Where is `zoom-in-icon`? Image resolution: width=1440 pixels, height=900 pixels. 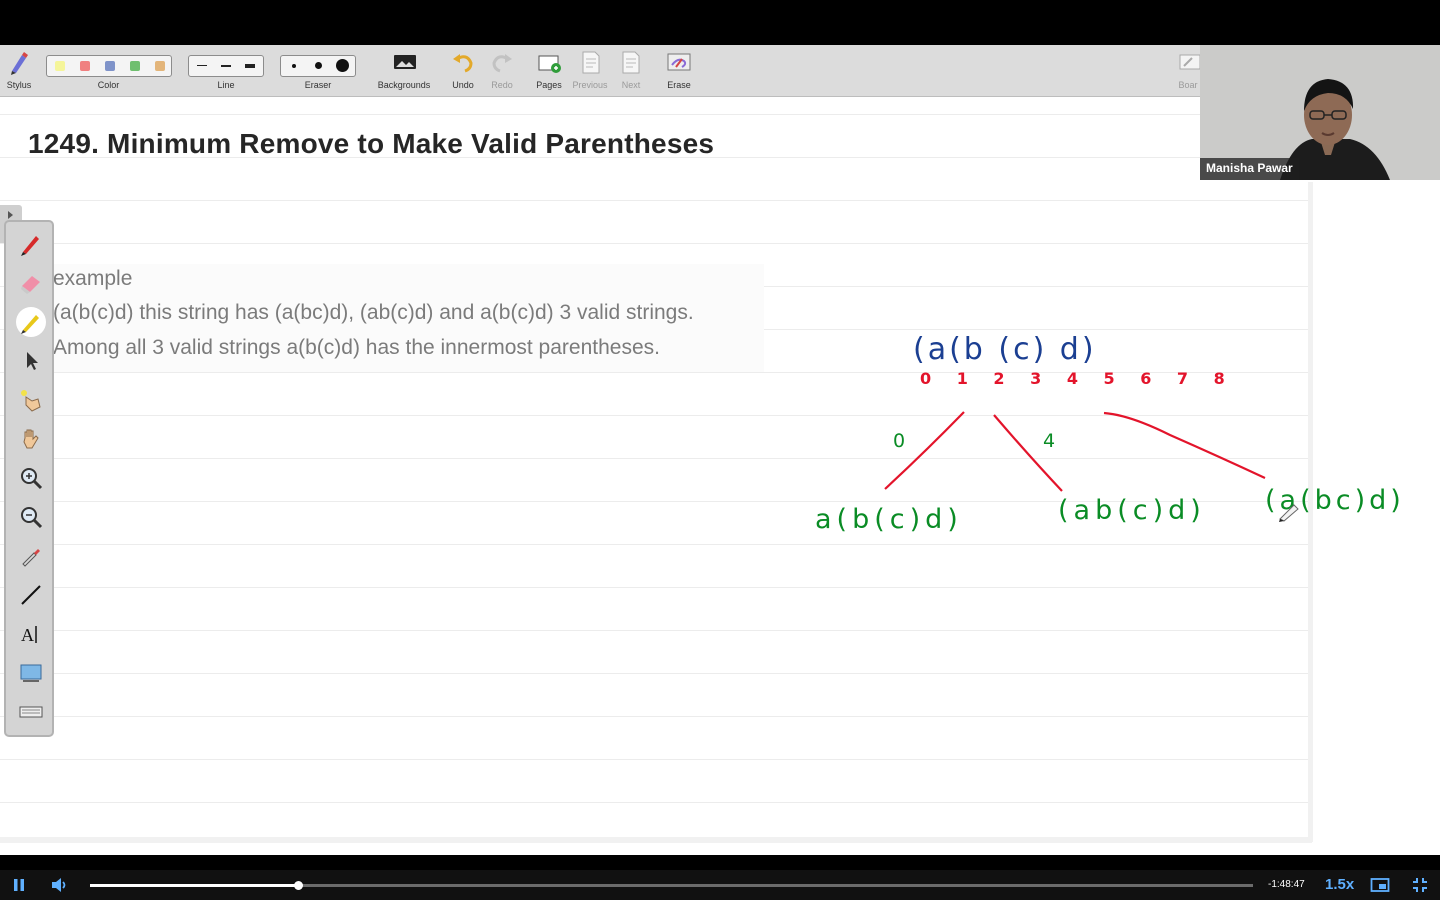 zoom-in-icon is located at coordinates (32, 479).